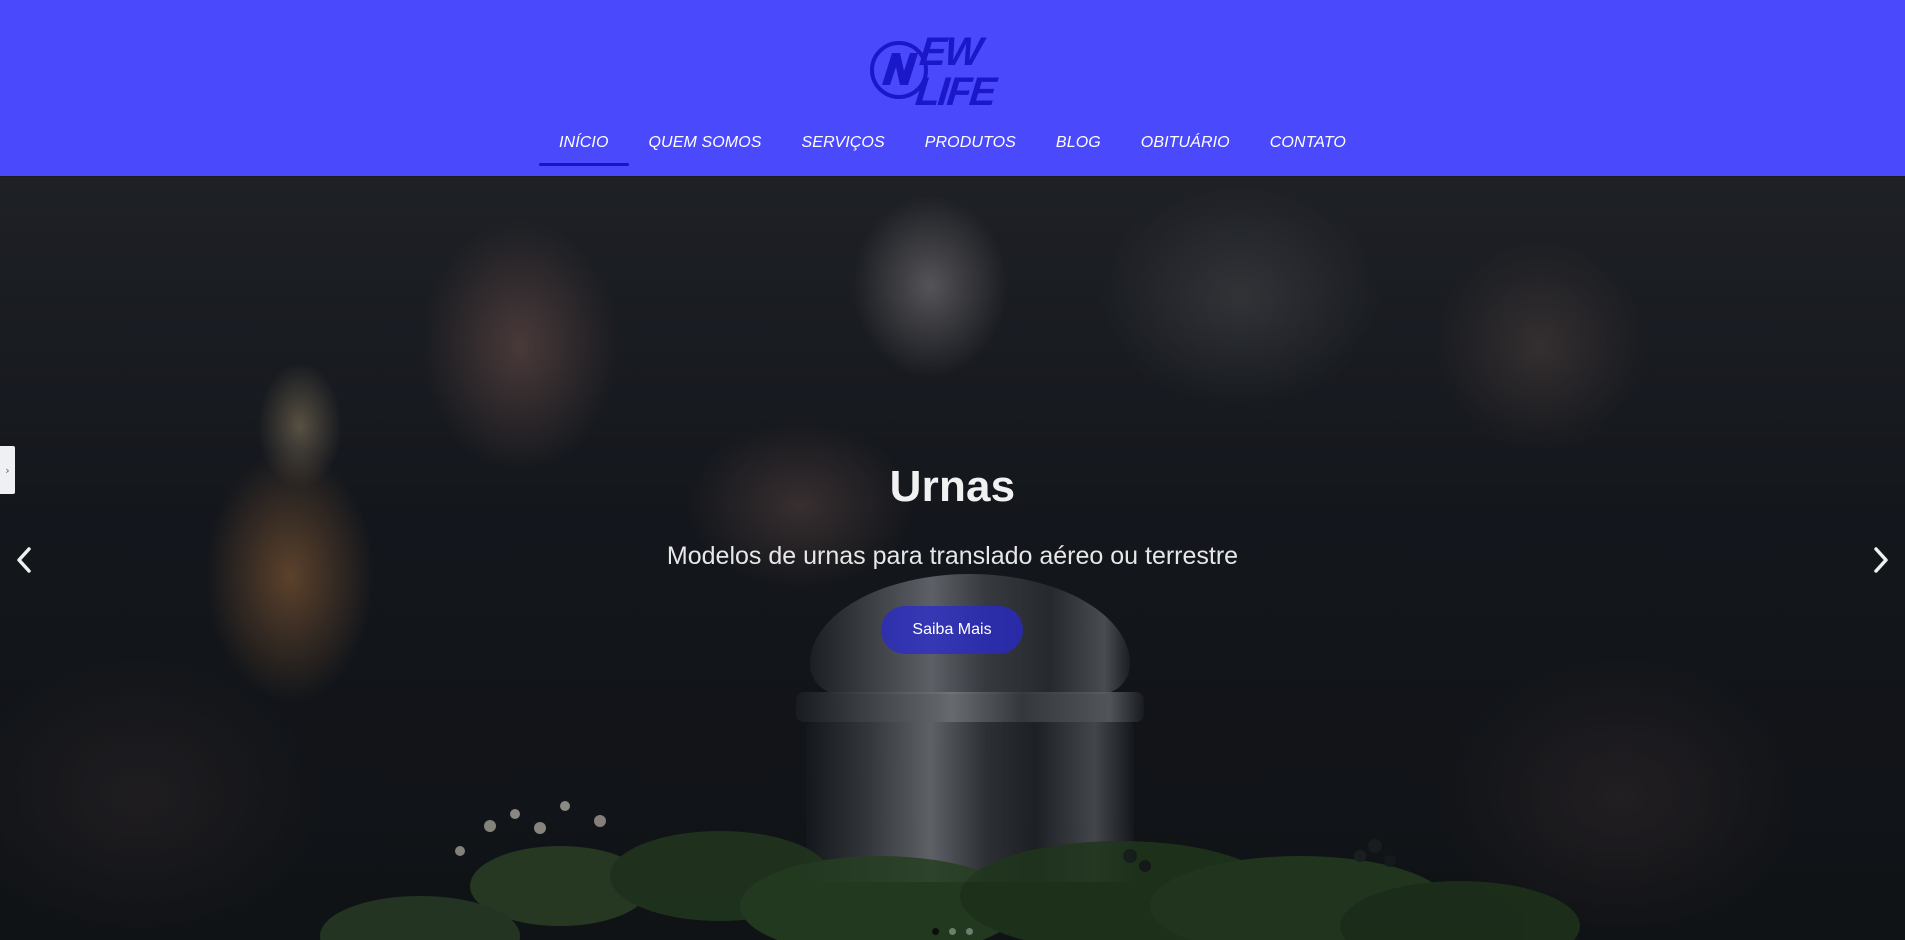 The height and width of the screenshot is (940, 1905). I want to click on hero-title: Urnas, so click(952, 486).